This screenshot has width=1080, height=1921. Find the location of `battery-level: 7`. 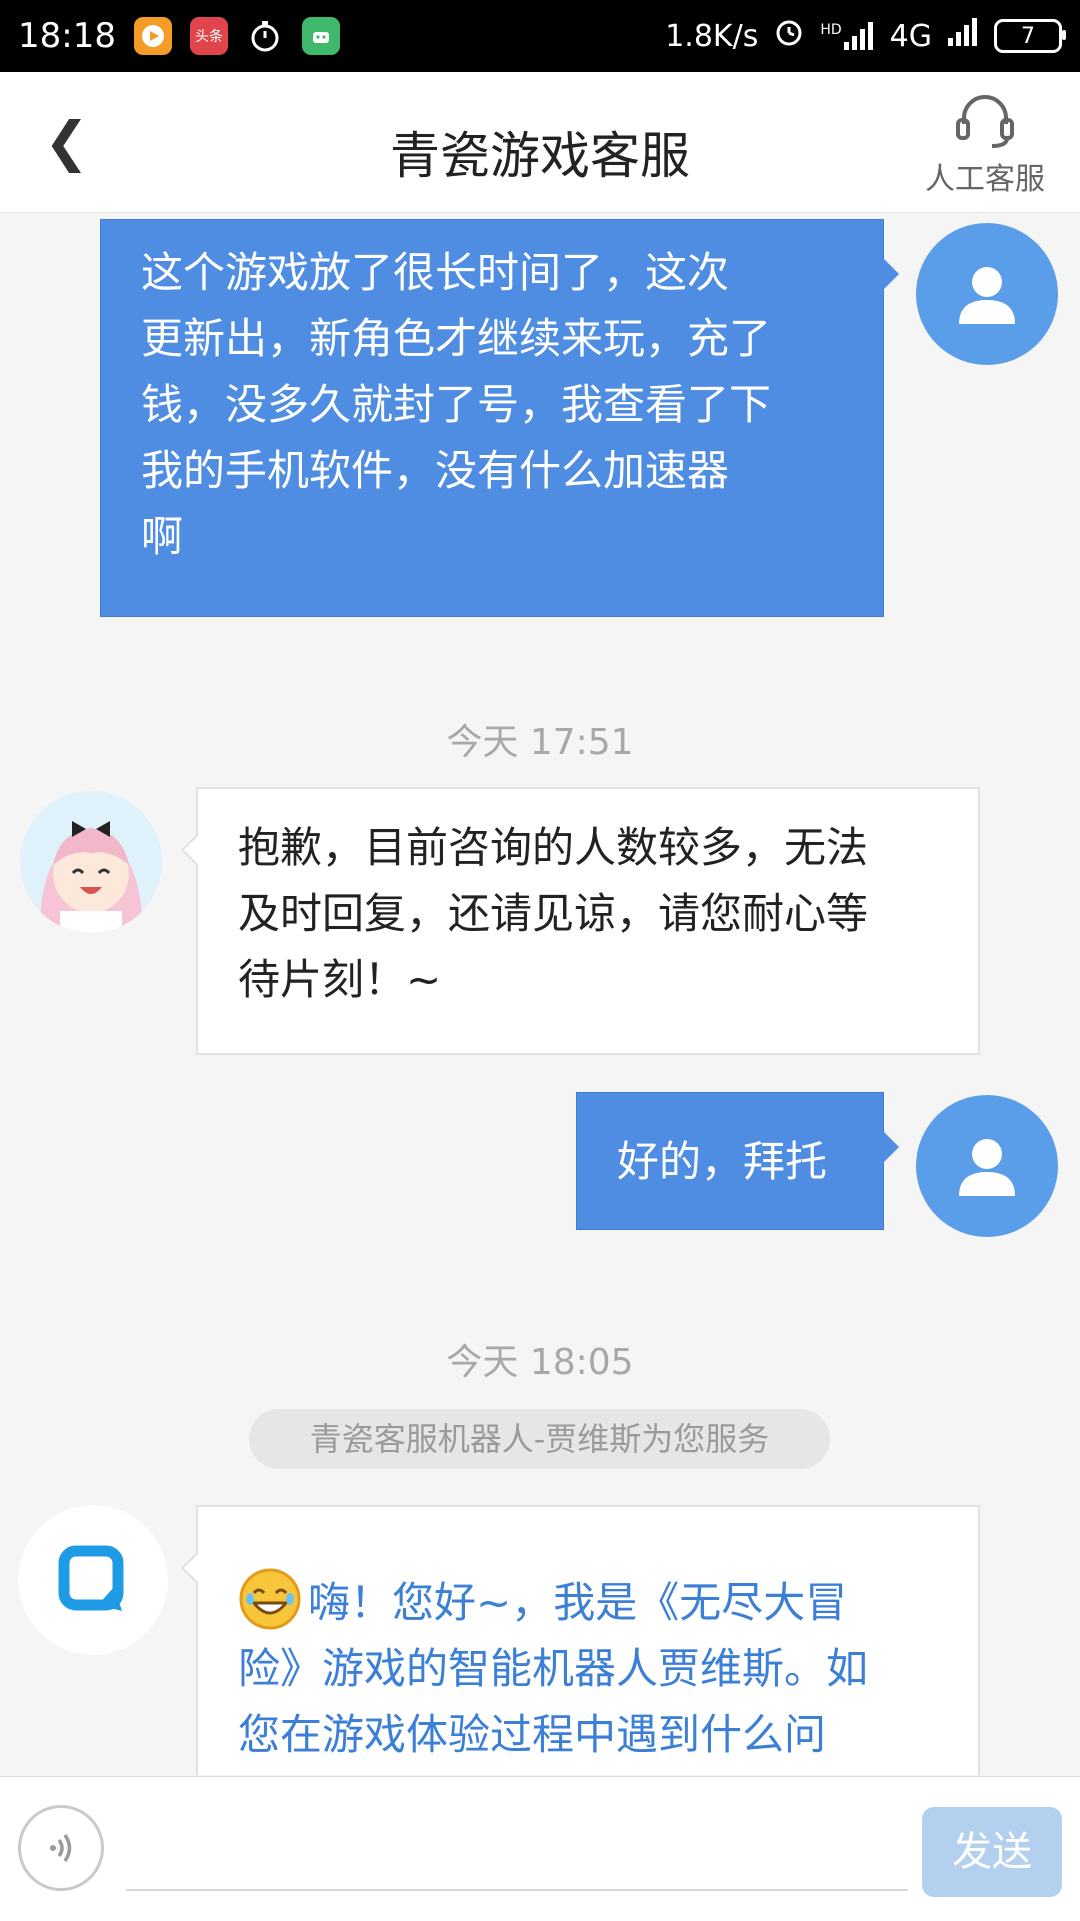

battery-level: 7 is located at coordinates (1028, 36).